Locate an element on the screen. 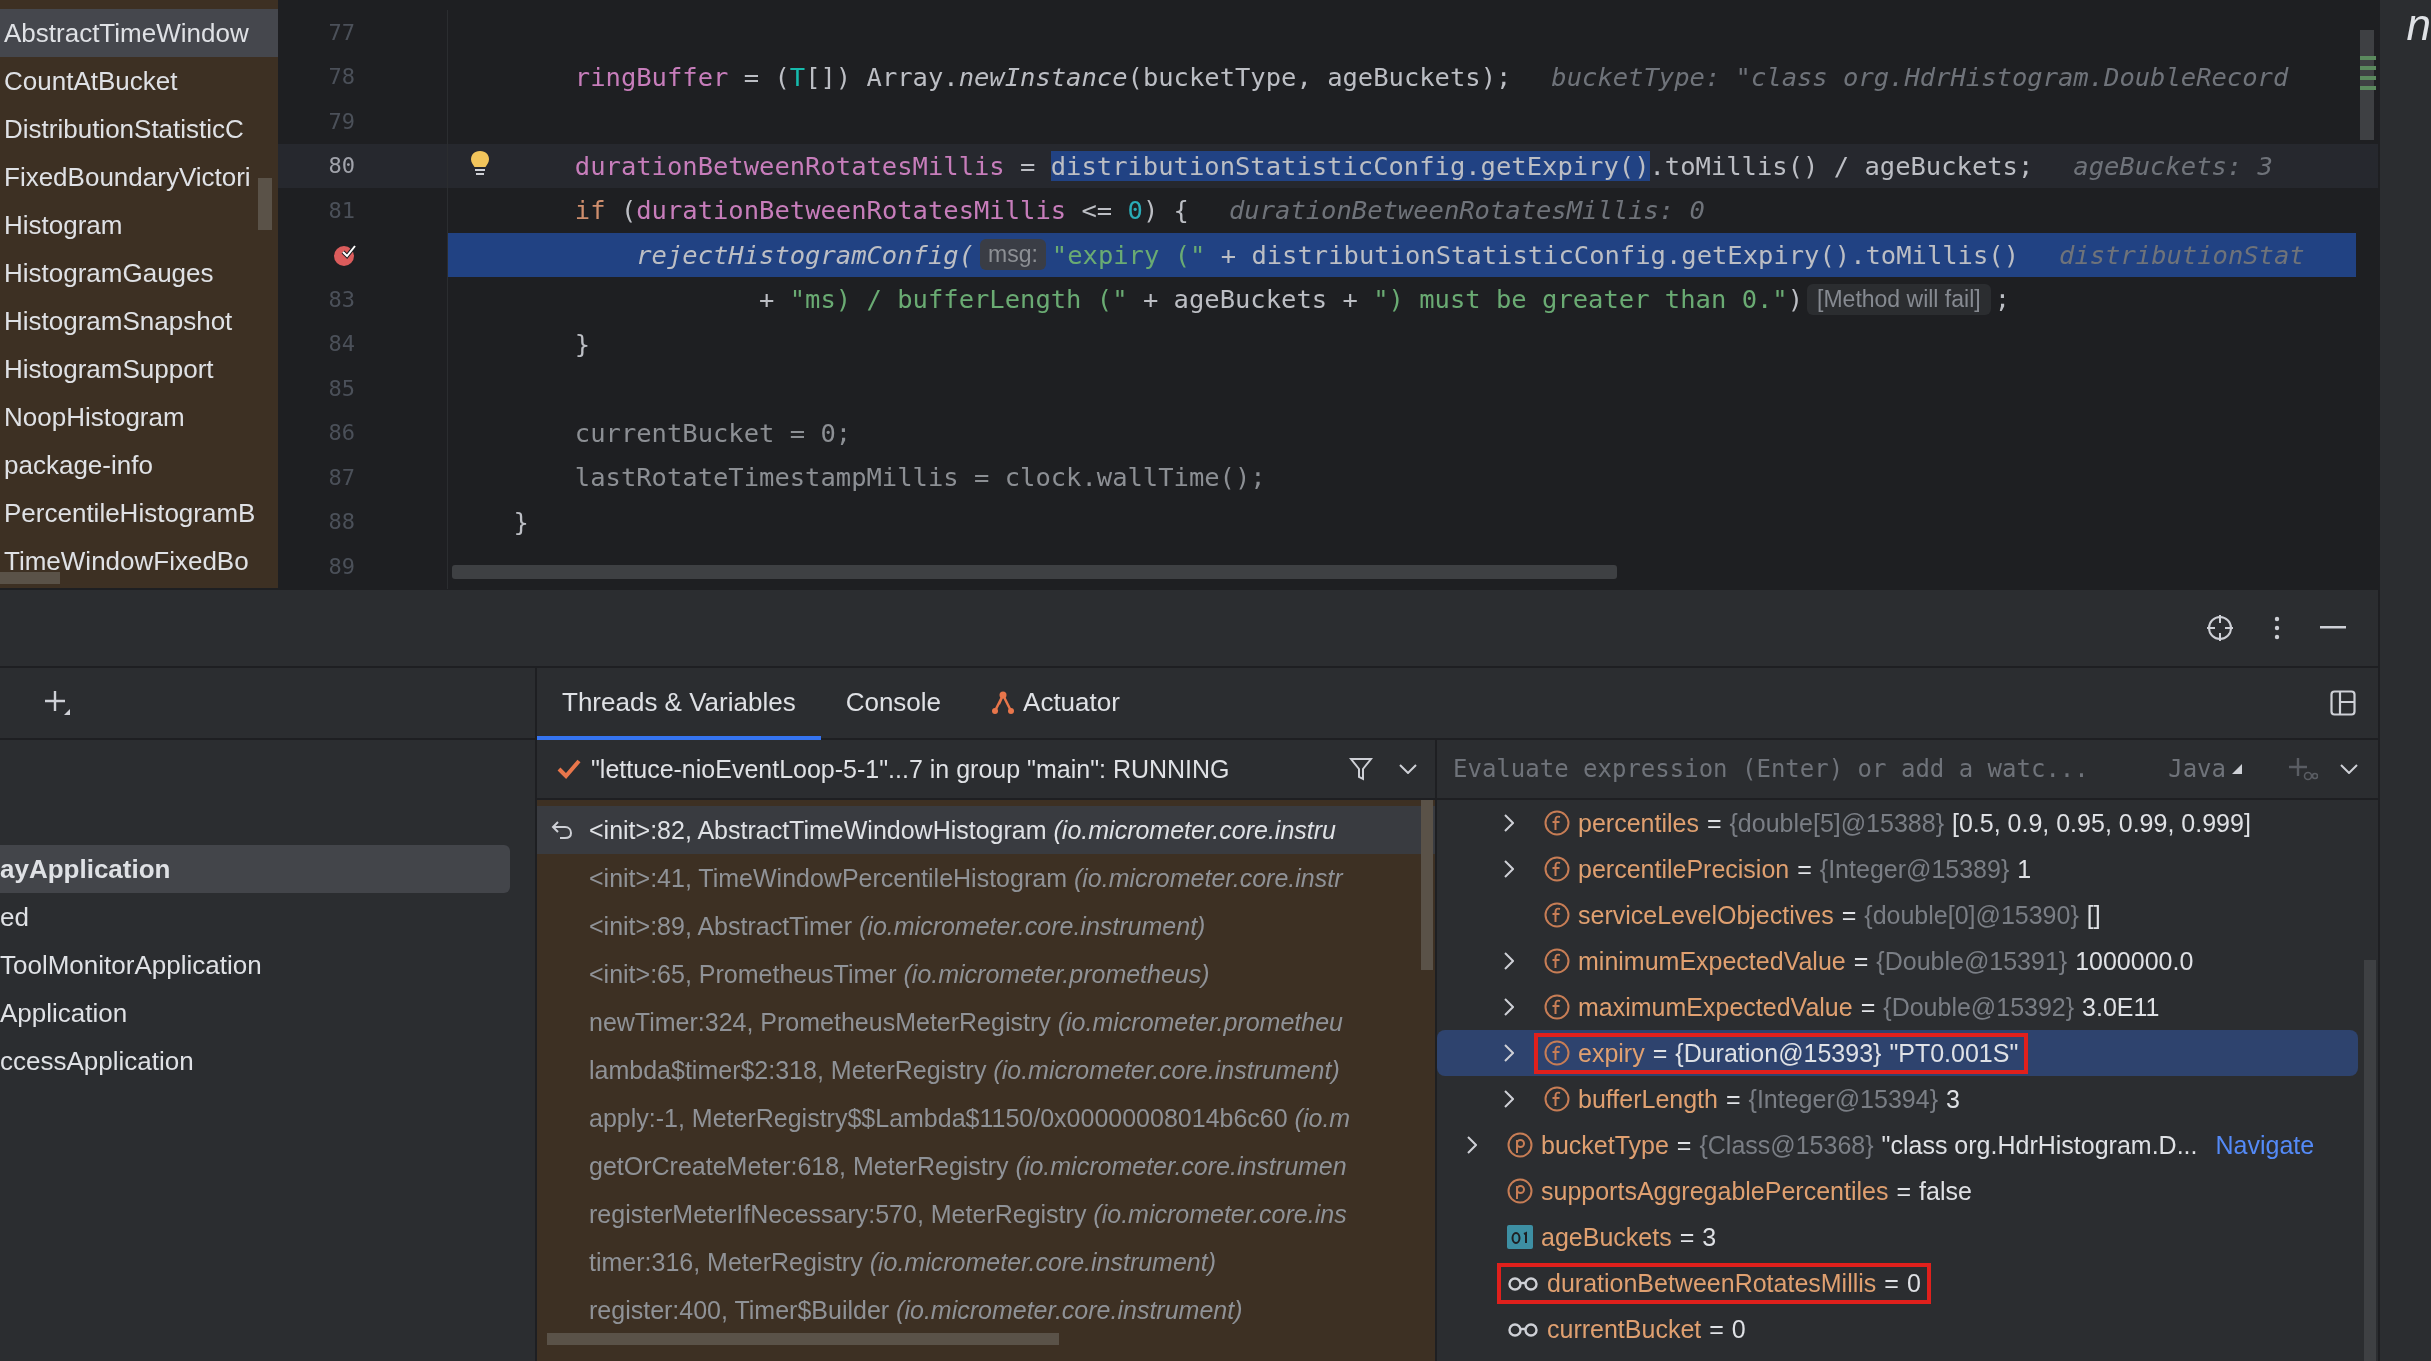 This screenshot has width=2431, height=1361. file-list-item: FixedBoundaryVictori is located at coordinates (139, 177).